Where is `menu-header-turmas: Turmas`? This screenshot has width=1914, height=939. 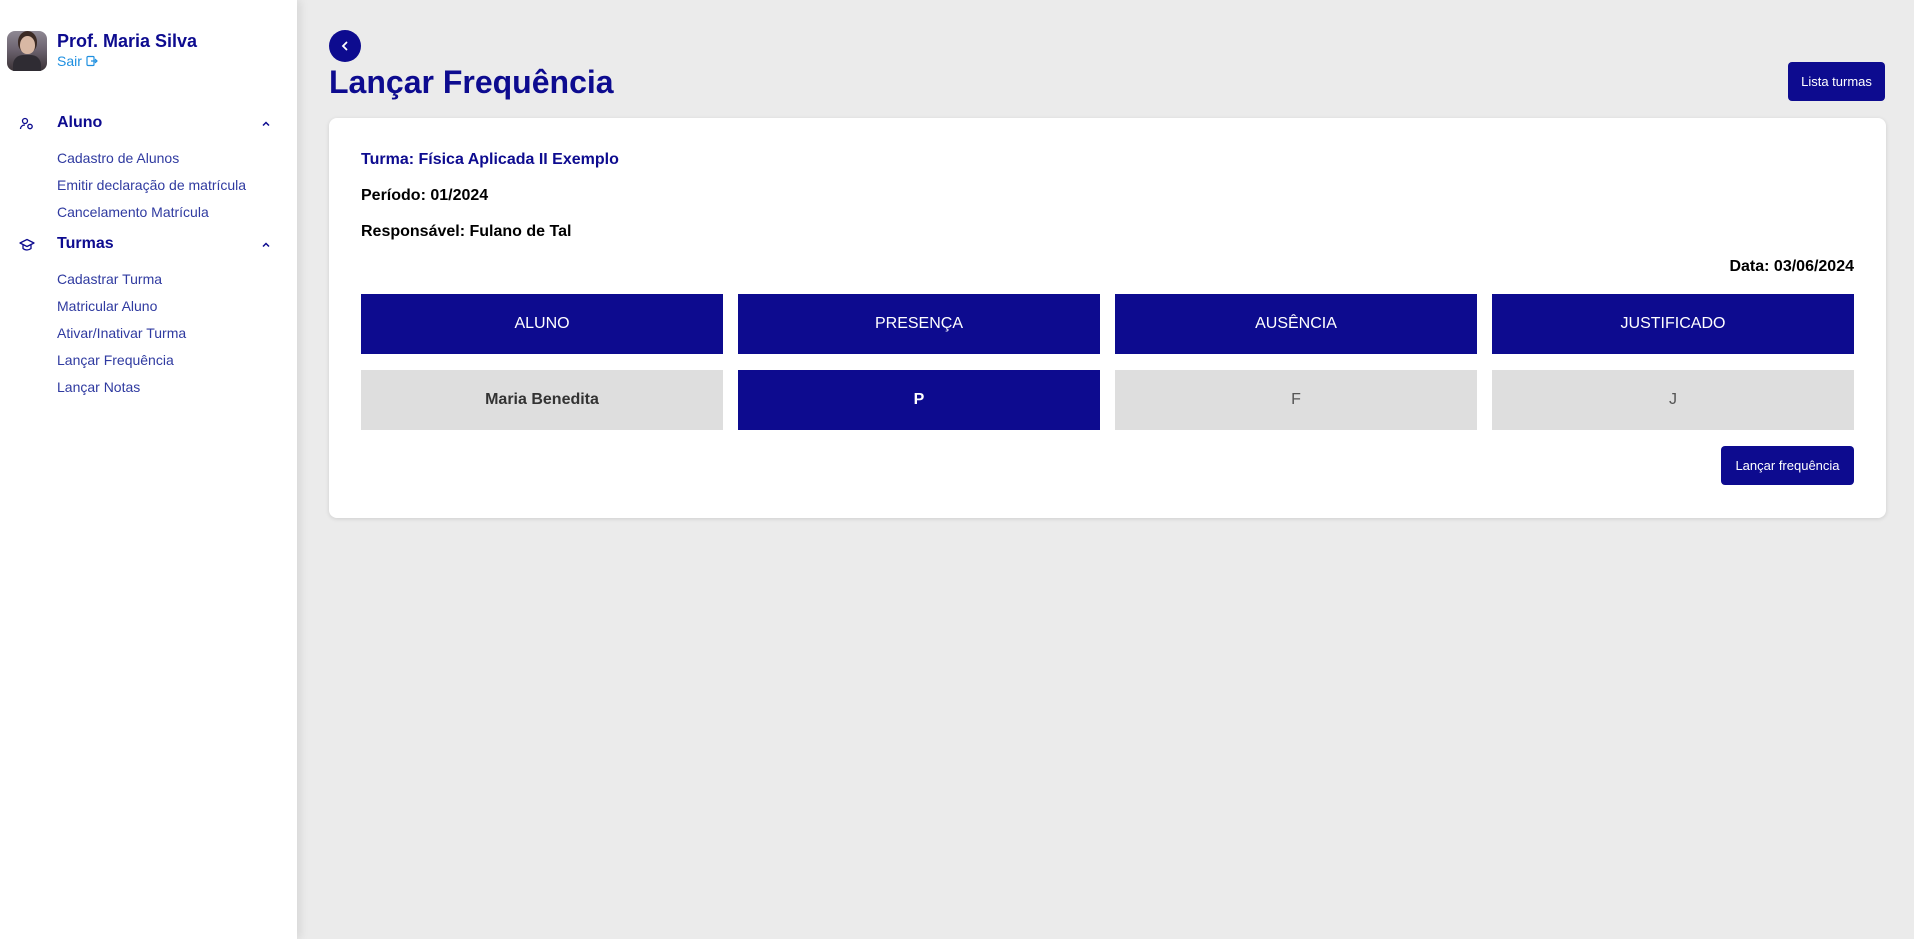
menu-header-turmas: Turmas is located at coordinates (148, 245).